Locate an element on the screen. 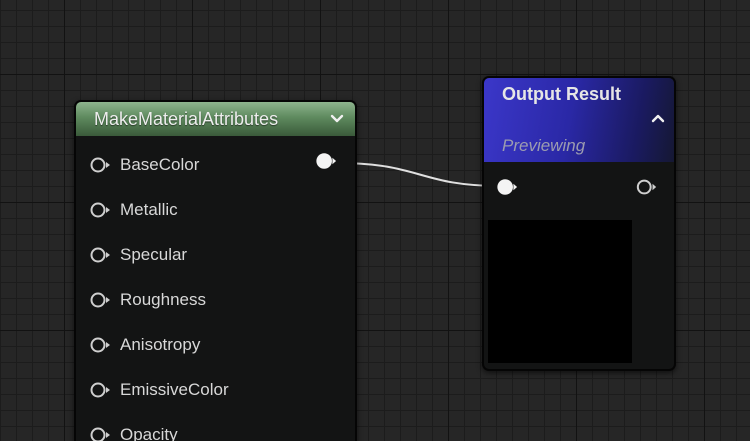  pin-label: Specular is located at coordinates (154, 254).